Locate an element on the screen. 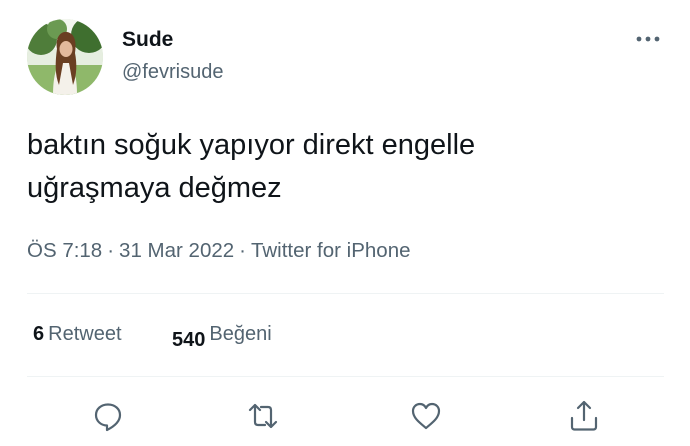 The height and width of the screenshot is (446, 690). share-button is located at coordinates (584, 416).